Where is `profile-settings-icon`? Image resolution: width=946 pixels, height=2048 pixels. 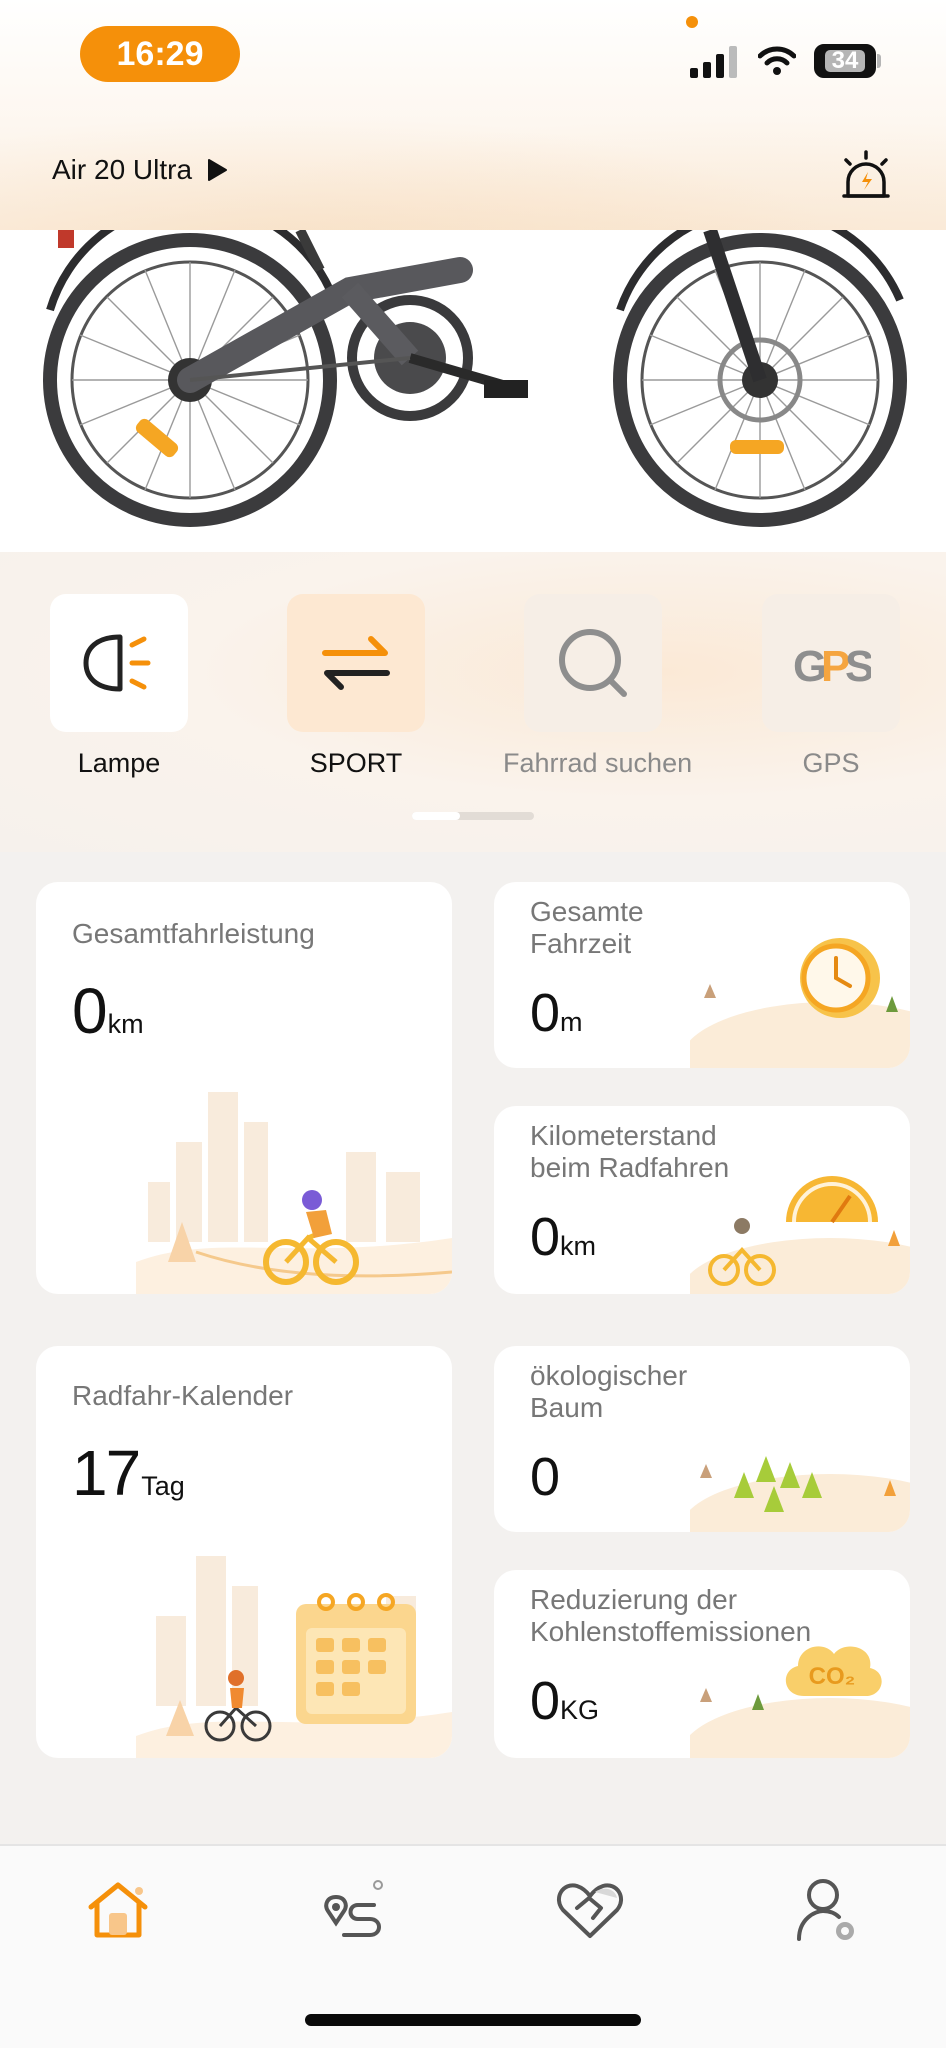 profile-settings-icon is located at coordinates (825, 1910).